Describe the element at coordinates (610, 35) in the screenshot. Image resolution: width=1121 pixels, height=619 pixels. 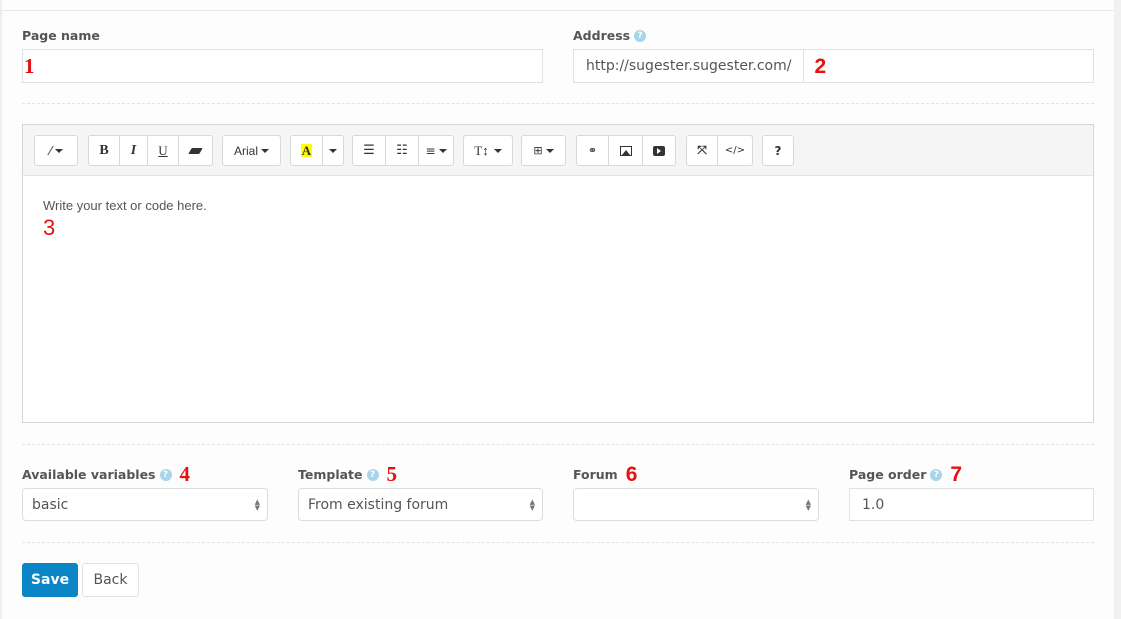
I see `address-label: Address ?` at that location.